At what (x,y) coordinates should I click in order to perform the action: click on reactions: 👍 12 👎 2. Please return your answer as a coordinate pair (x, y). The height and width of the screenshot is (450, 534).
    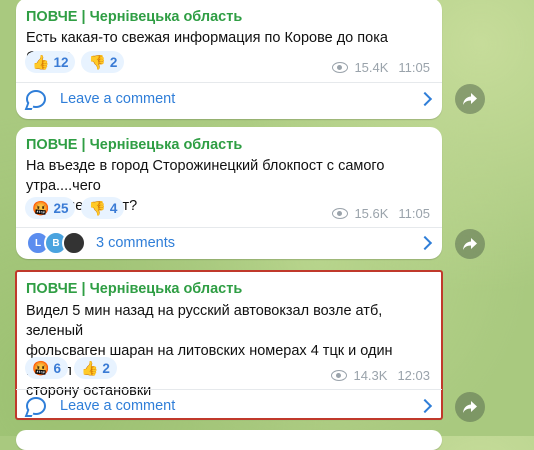
    Looking at the image, I should click on (75, 62).